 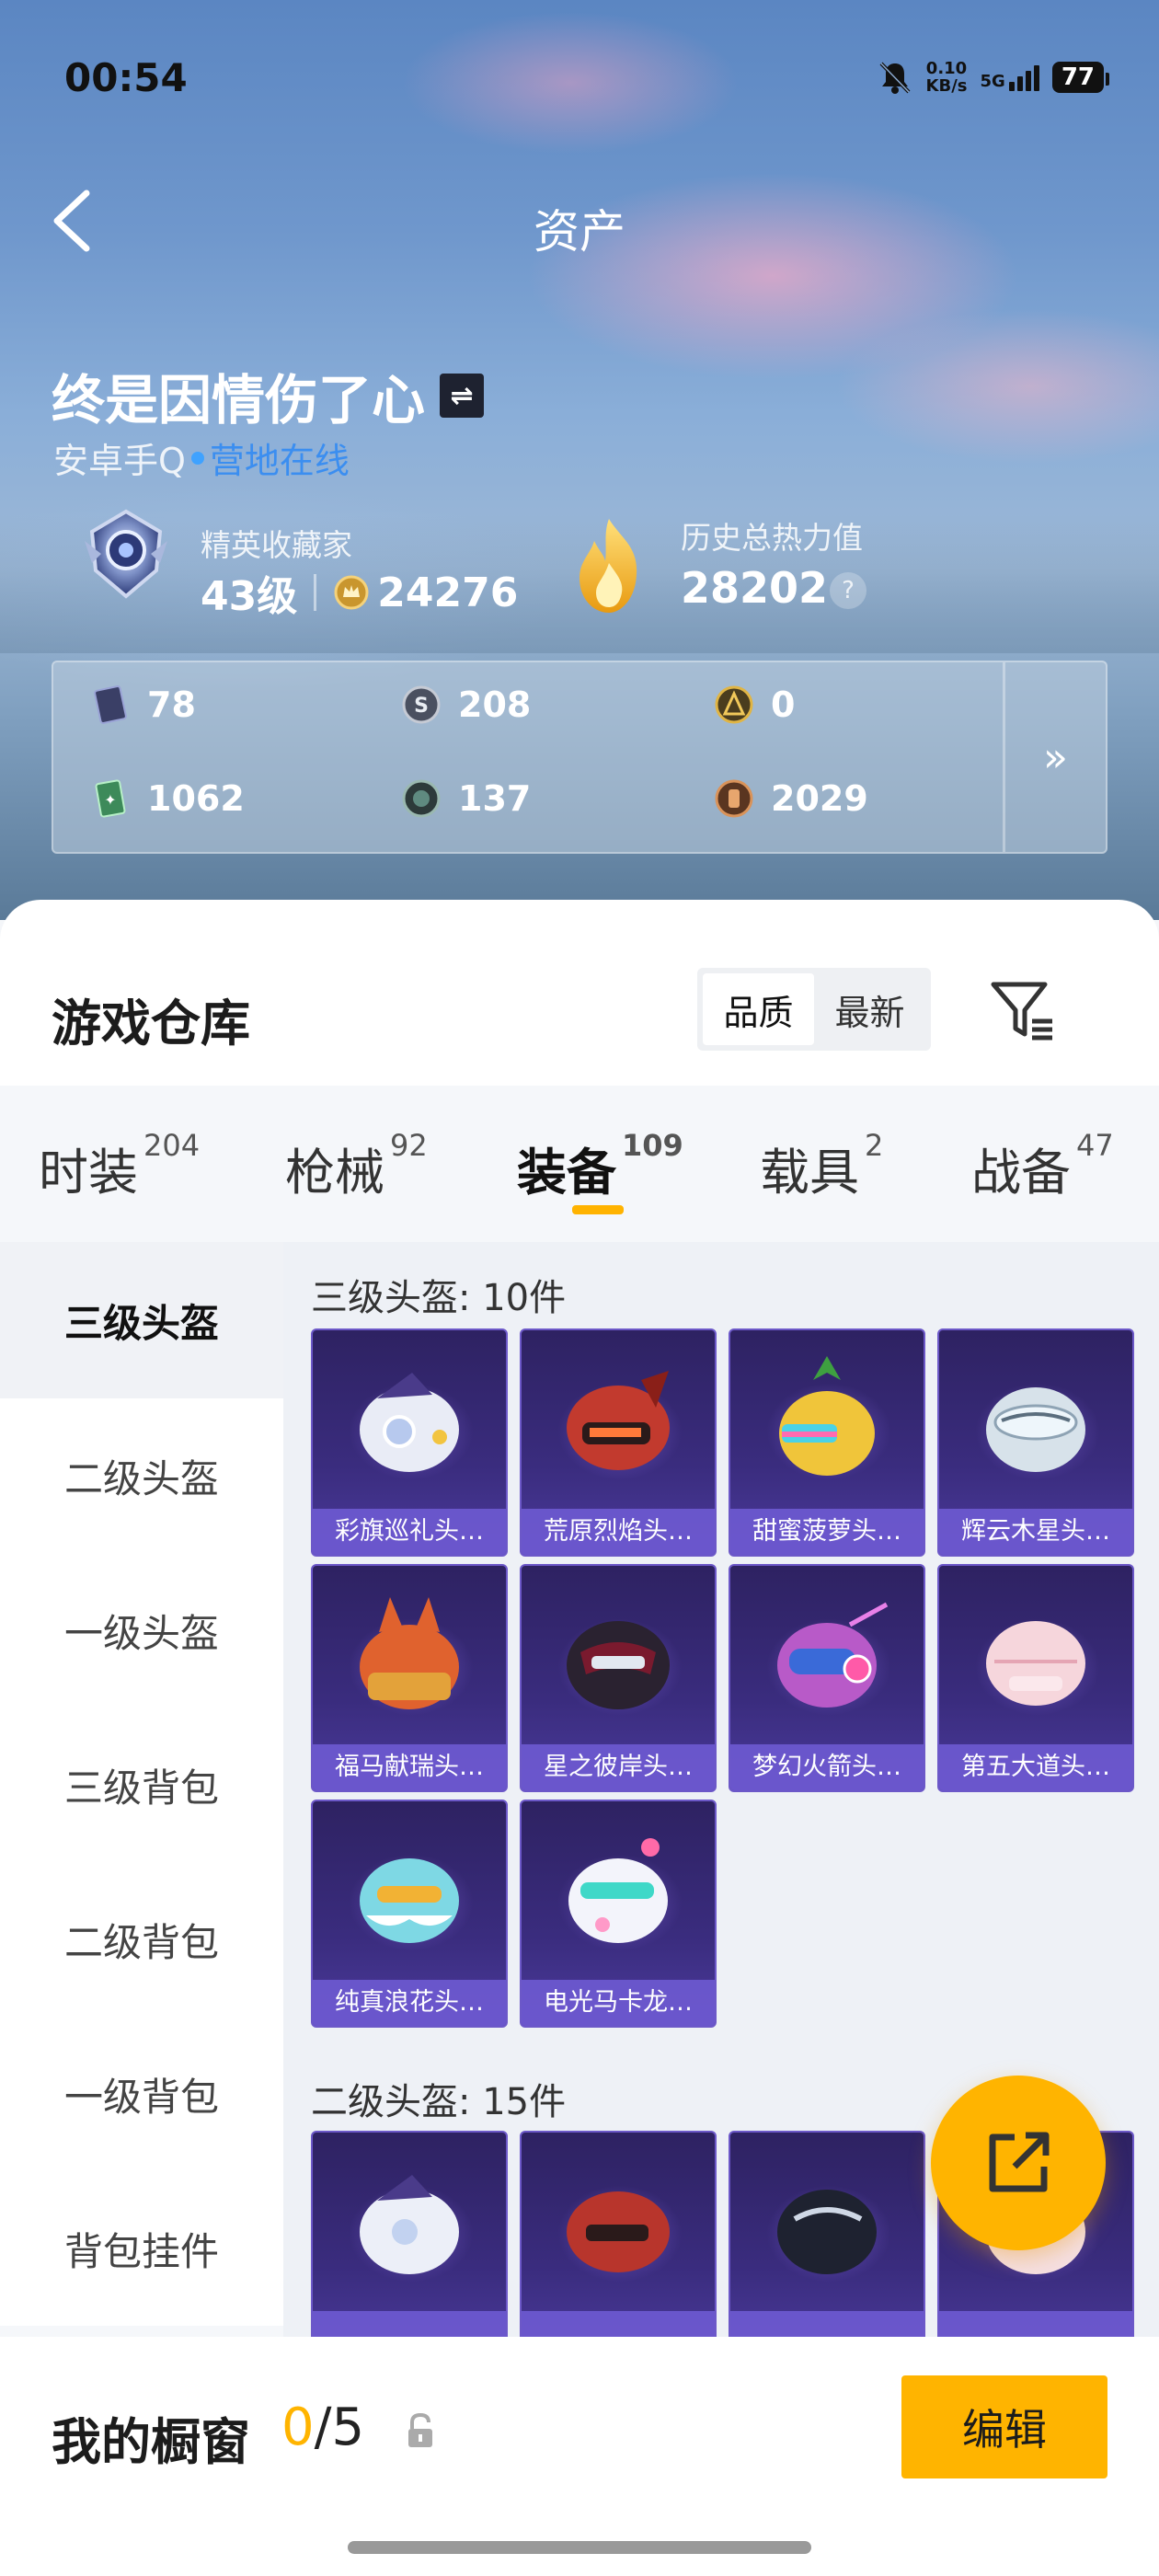 I want to click on currency-item: 78, so click(x=143, y=704).